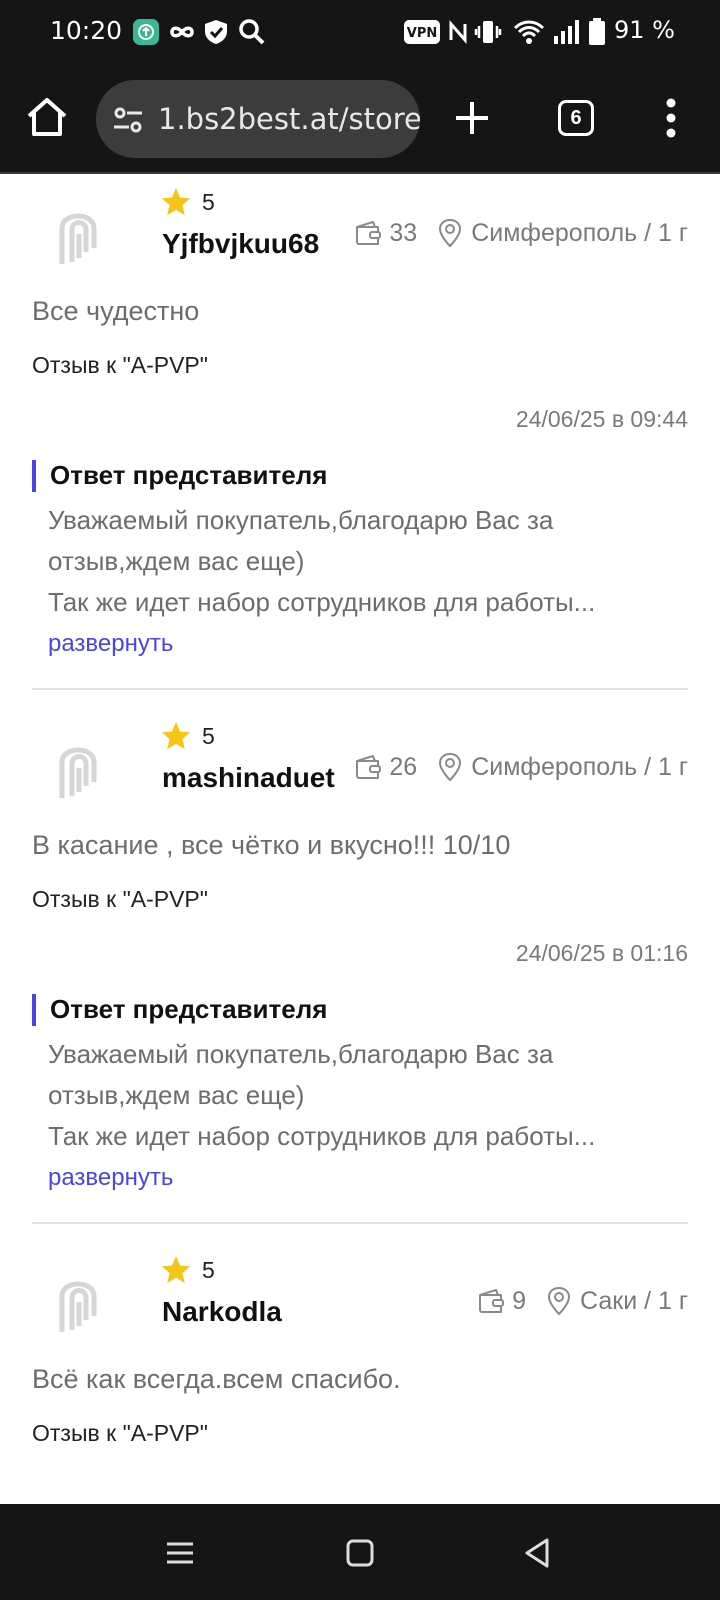 The width and height of the screenshot is (720, 1600). Describe the element at coordinates (488, 32) in the screenshot. I see `vibrate-icon` at that location.